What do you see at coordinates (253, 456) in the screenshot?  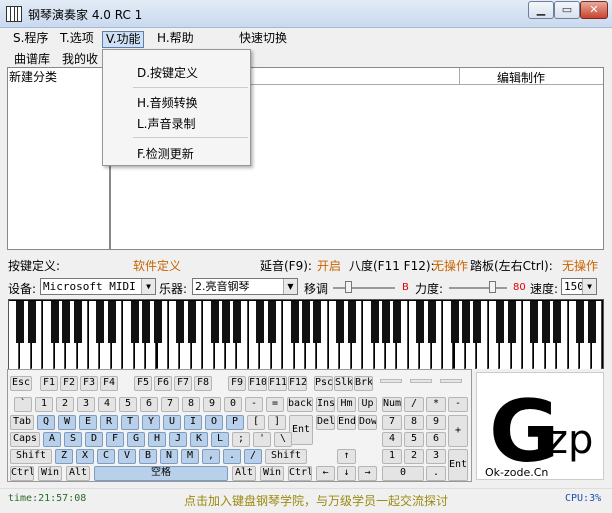 I see `key: /` at bounding box center [253, 456].